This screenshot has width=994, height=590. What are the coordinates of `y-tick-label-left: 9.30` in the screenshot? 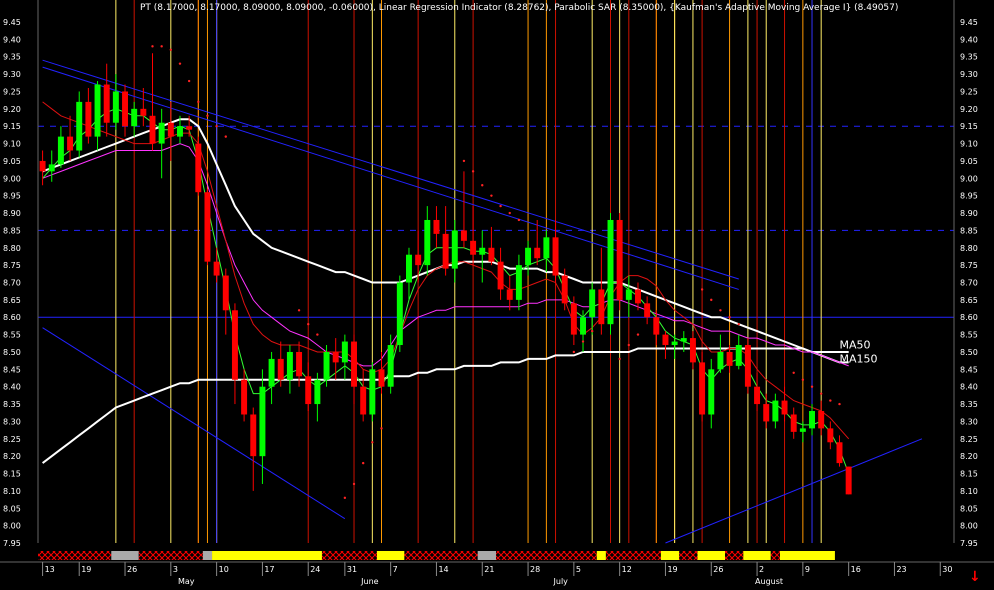 It's located at (12, 74).